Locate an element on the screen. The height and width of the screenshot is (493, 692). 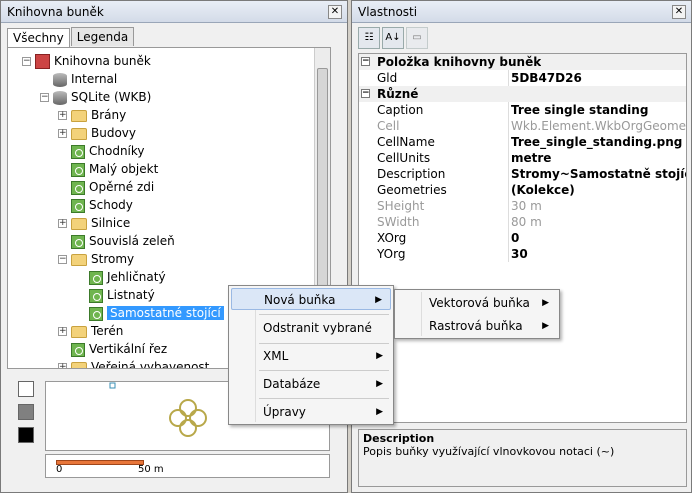
tree-node: + Brány is located at coordinates (92, 115).